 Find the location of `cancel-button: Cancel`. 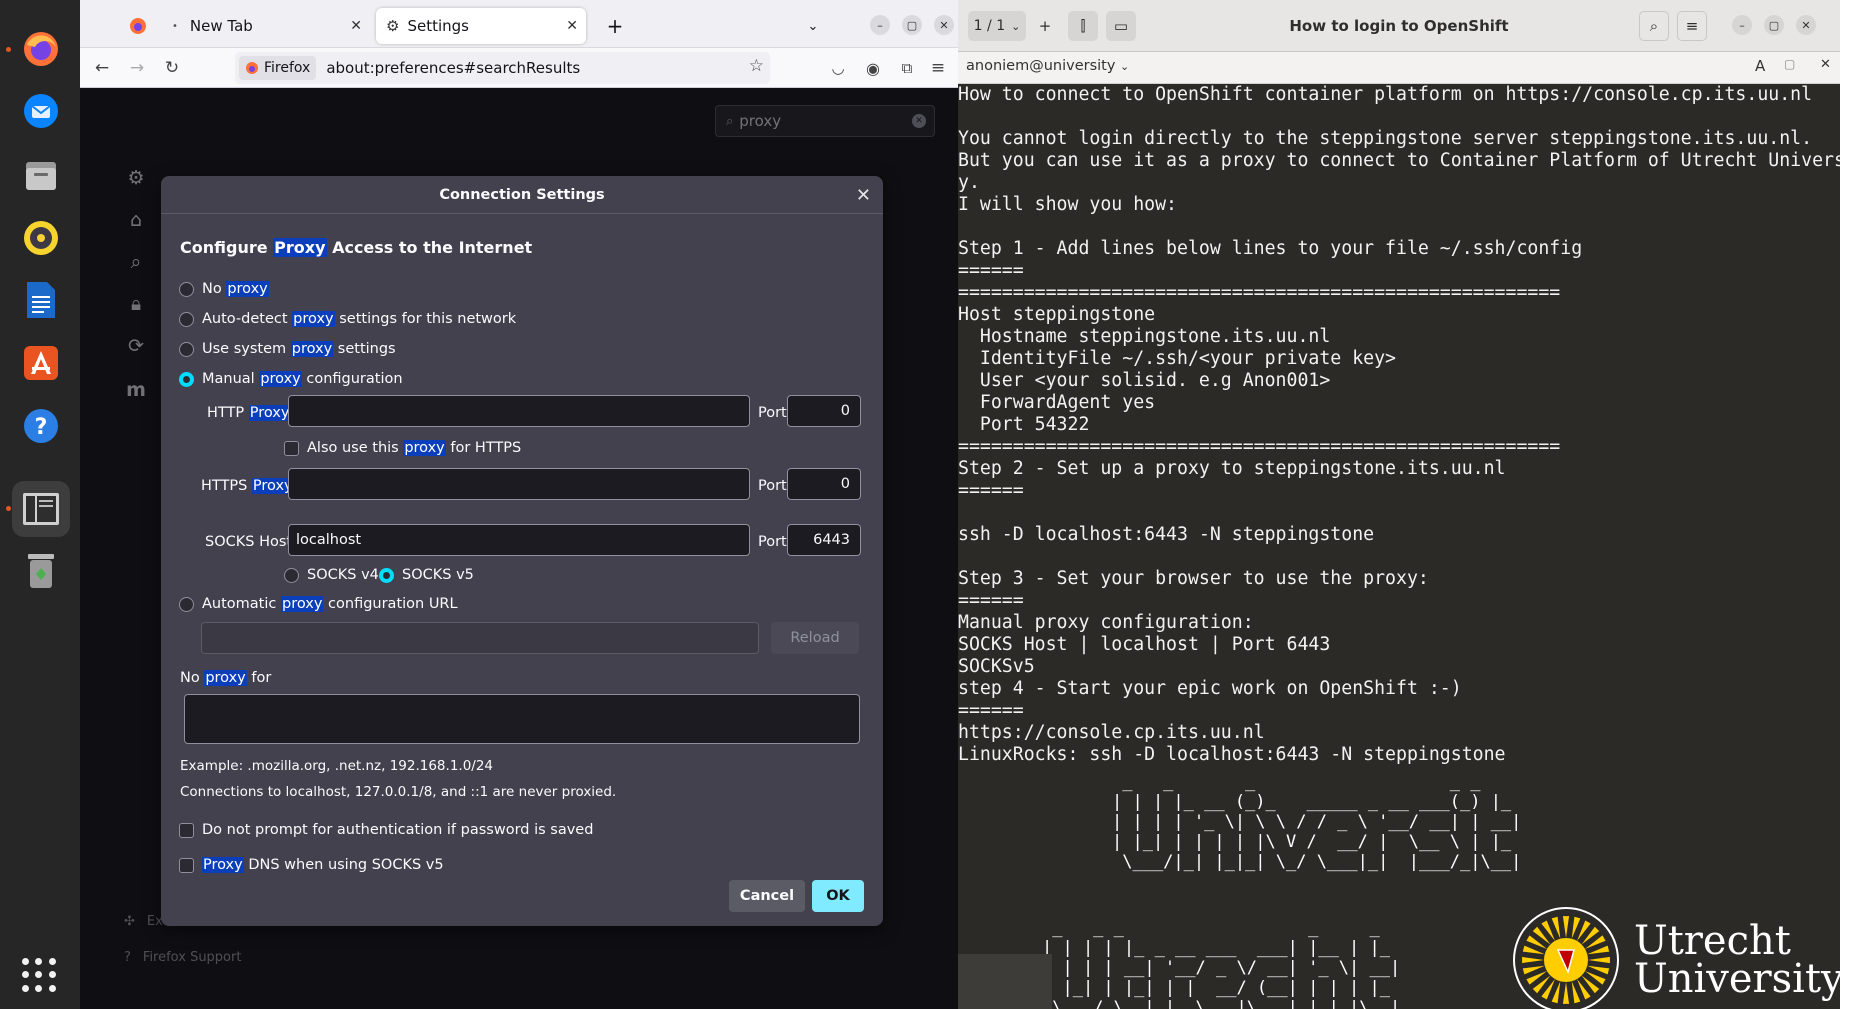

cancel-button: Cancel is located at coordinates (767, 896).